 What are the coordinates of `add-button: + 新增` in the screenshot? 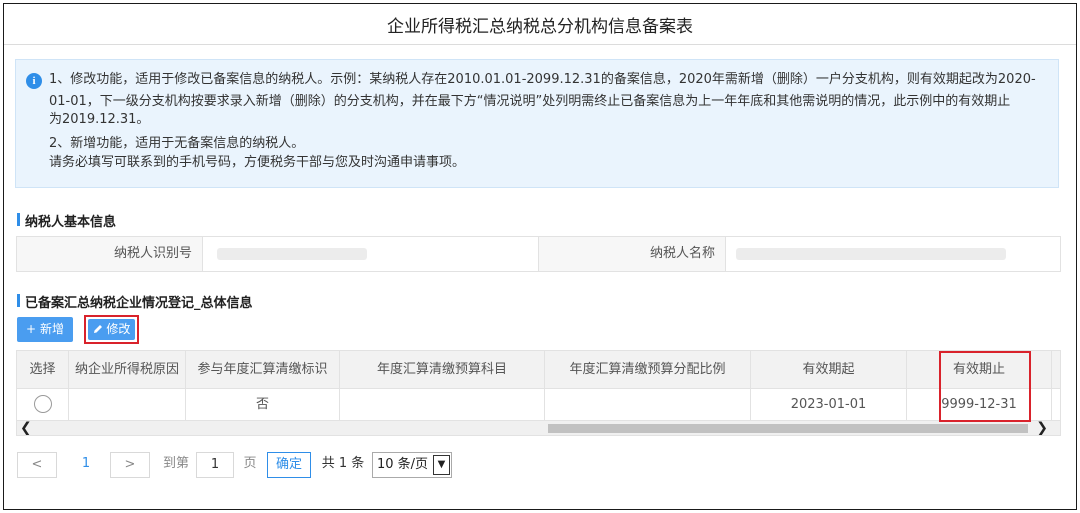 It's located at (45, 329).